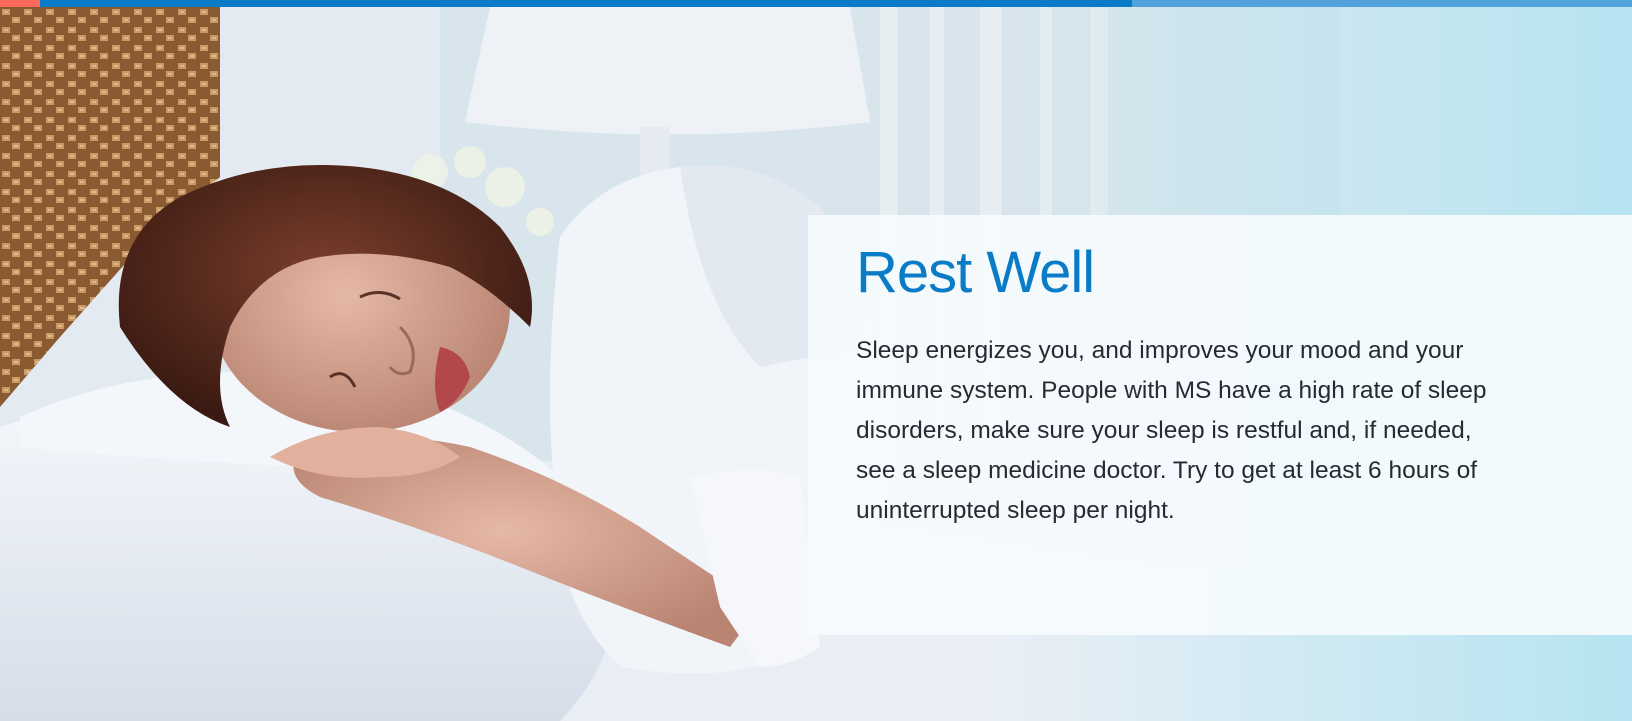  What do you see at coordinates (975, 272) in the screenshot?
I see `panel-title: Rest Well` at bounding box center [975, 272].